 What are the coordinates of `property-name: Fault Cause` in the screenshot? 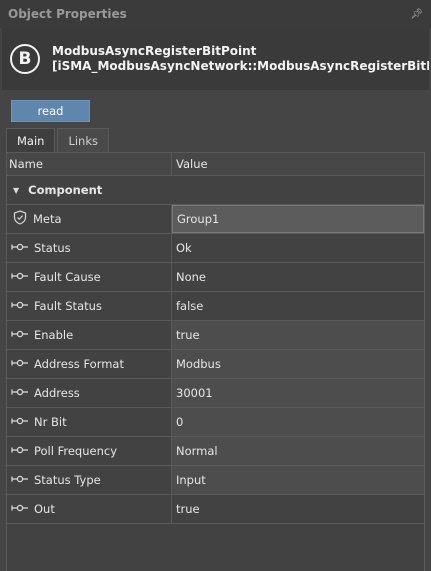 It's located at (67, 277).